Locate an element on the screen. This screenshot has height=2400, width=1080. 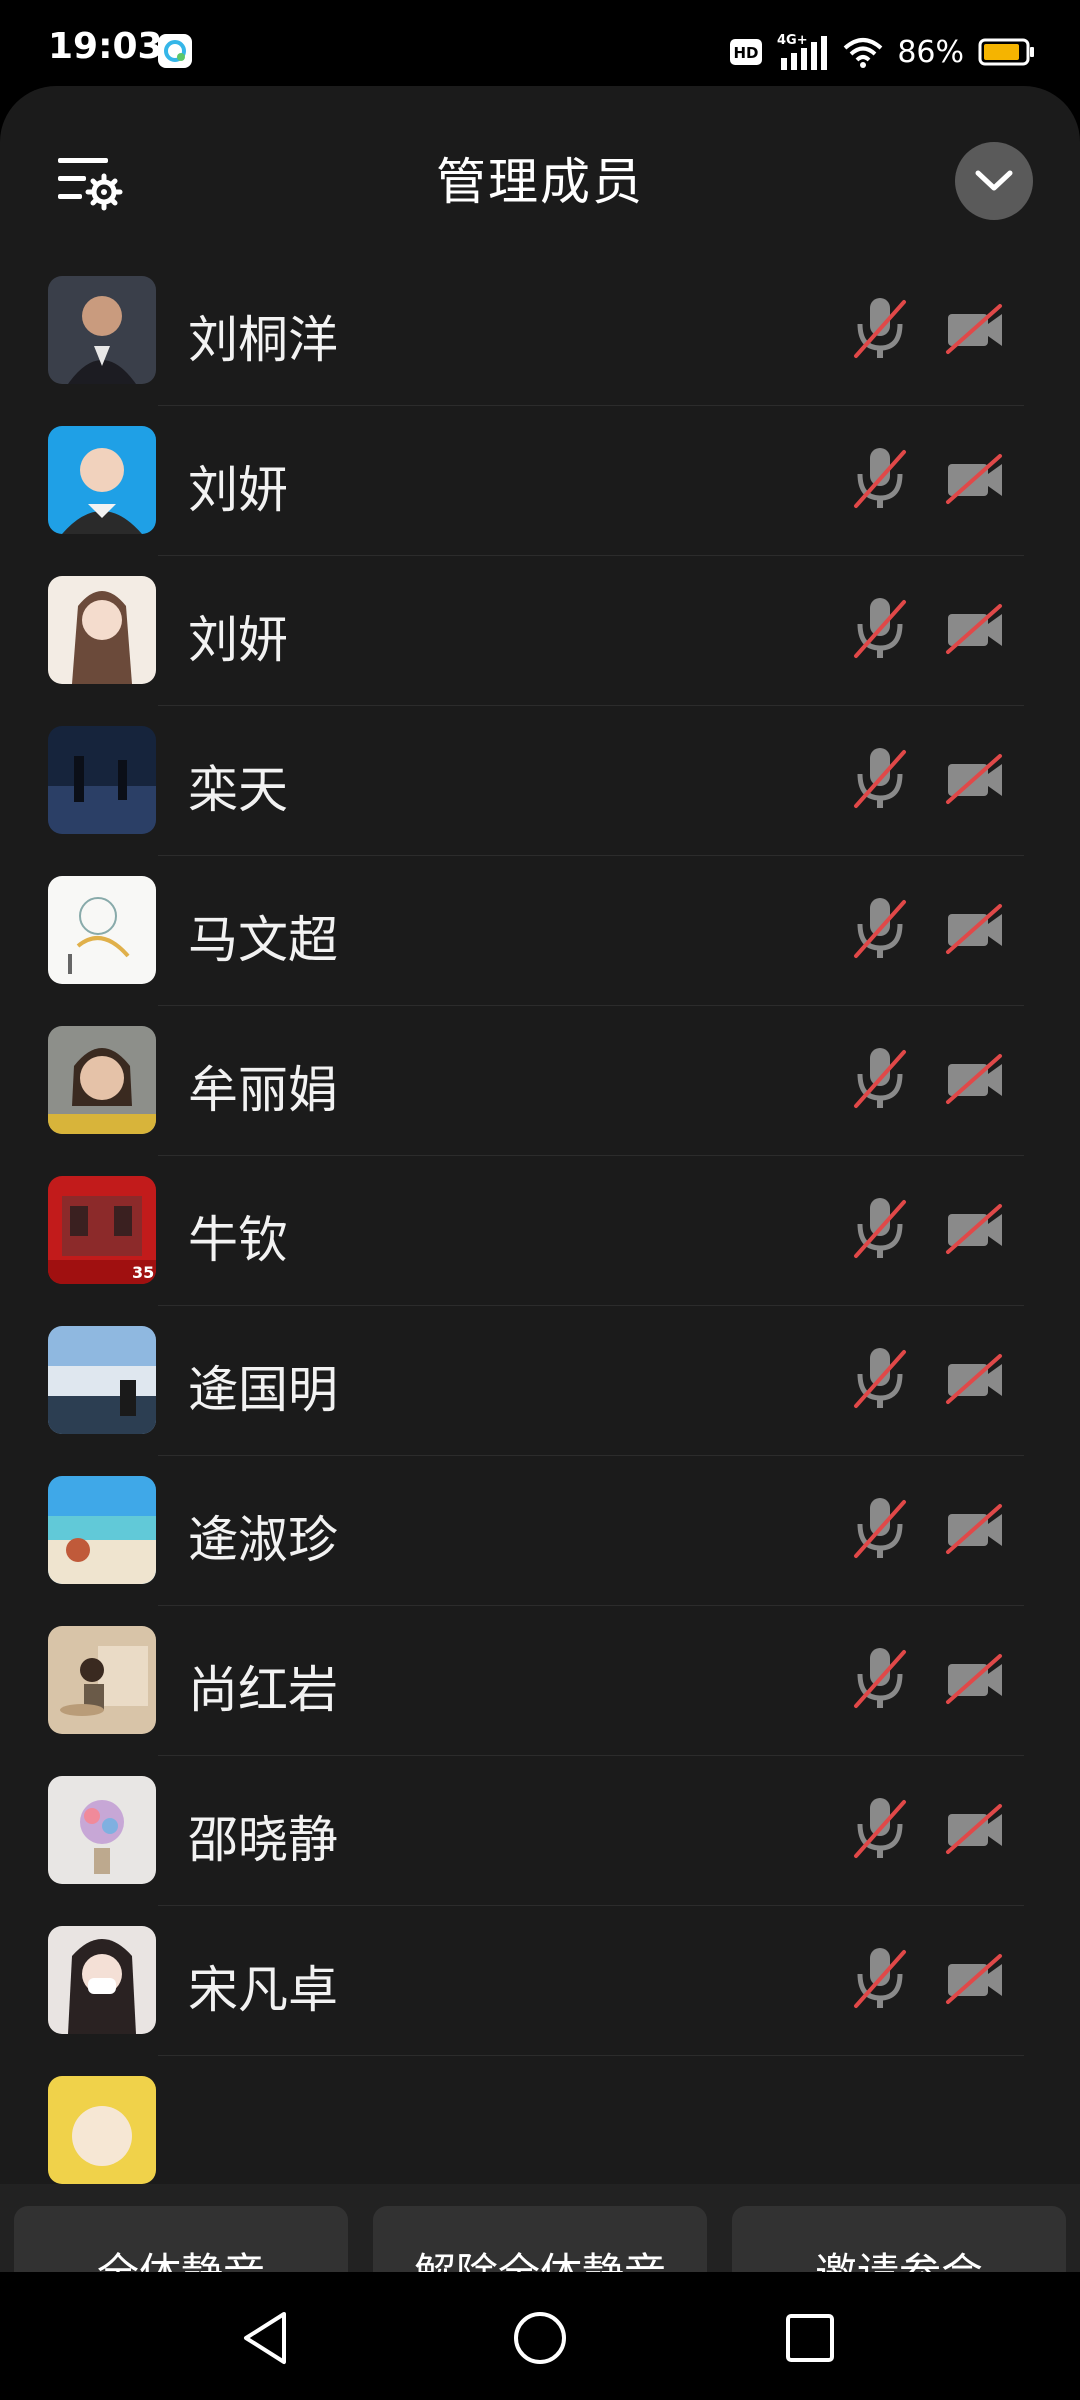
recents-square-icon is located at coordinates (810, 2338).